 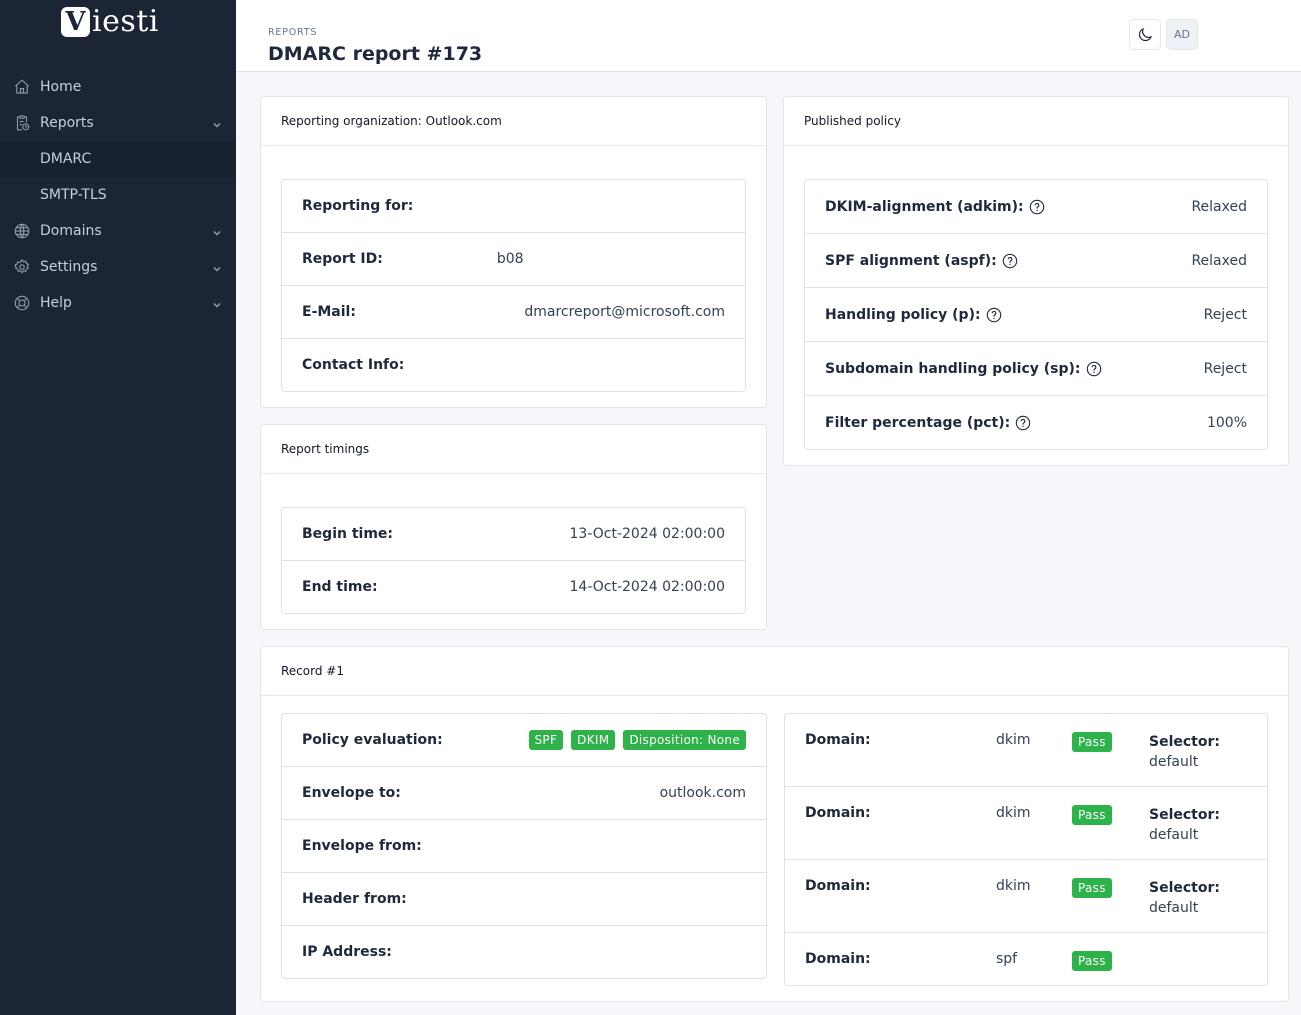 I want to click on auth-type: spf, so click(x=1007, y=959).